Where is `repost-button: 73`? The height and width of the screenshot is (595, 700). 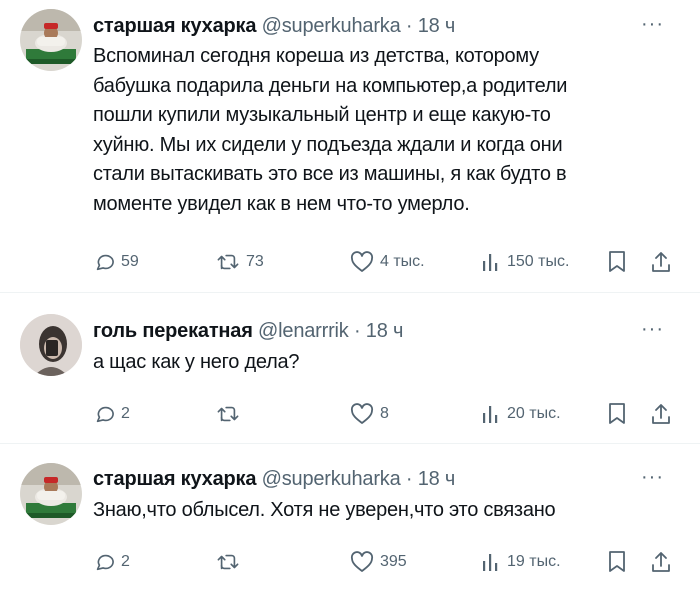
repost-button: 73 is located at coordinates (240, 262).